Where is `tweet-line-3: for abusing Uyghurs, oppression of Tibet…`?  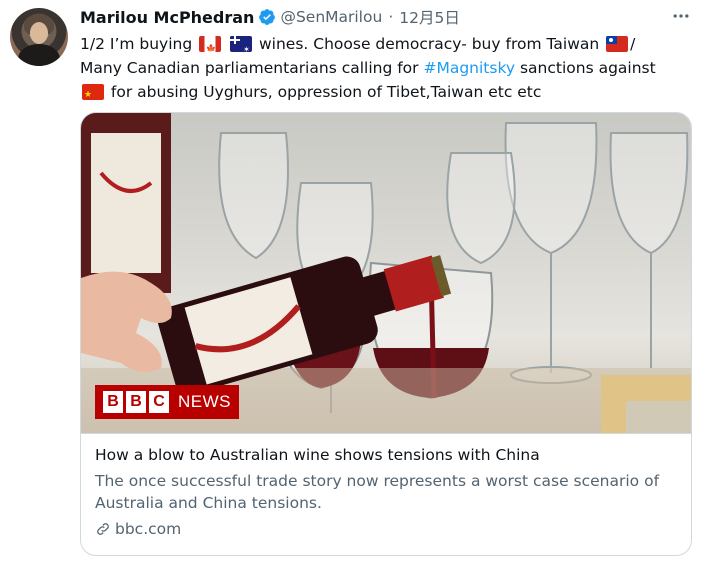
tweet-line-3: for abusing Uyghurs, oppression of Tibet… is located at coordinates (385, 92).